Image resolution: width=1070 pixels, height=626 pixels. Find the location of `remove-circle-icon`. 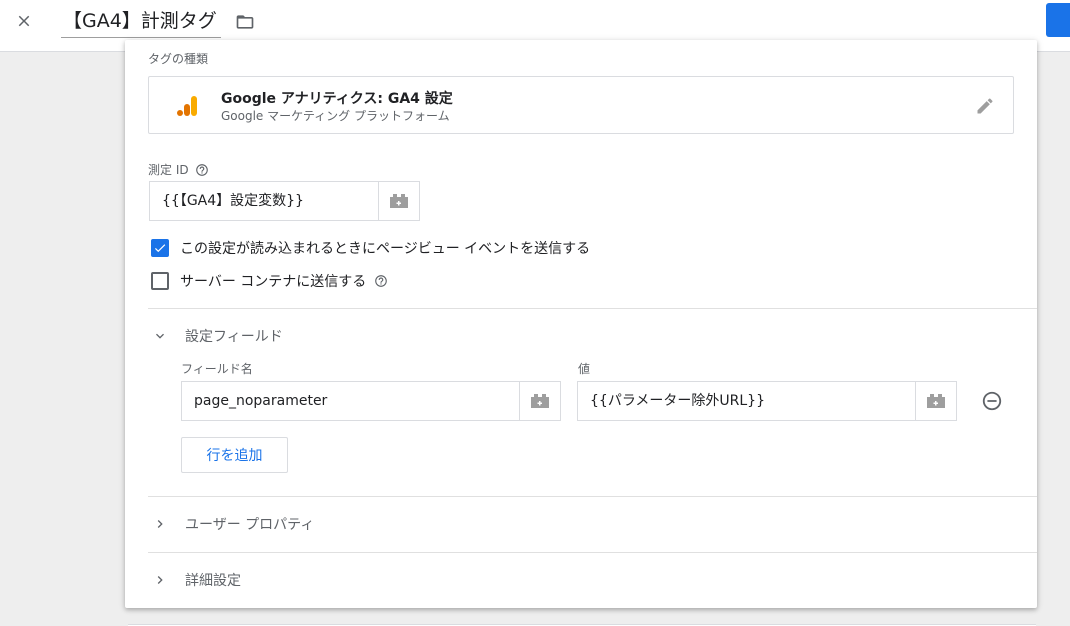

remove-circle-icon is located at coordinates (992, 401).